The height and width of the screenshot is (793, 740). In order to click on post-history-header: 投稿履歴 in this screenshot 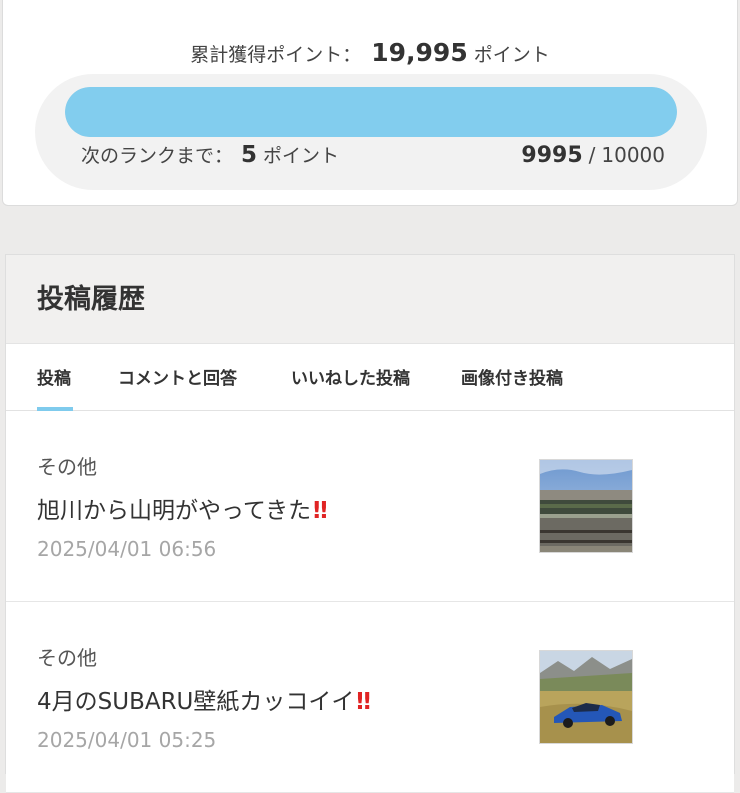, I will do `click(370, 299)`.